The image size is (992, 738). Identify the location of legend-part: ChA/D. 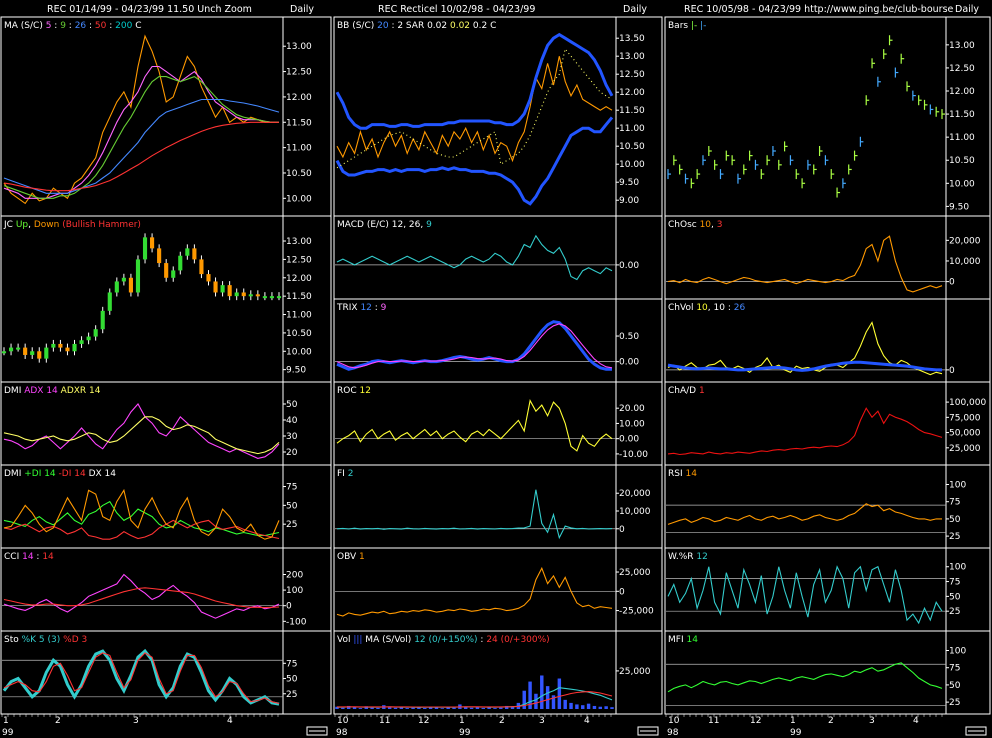
(683, 391).